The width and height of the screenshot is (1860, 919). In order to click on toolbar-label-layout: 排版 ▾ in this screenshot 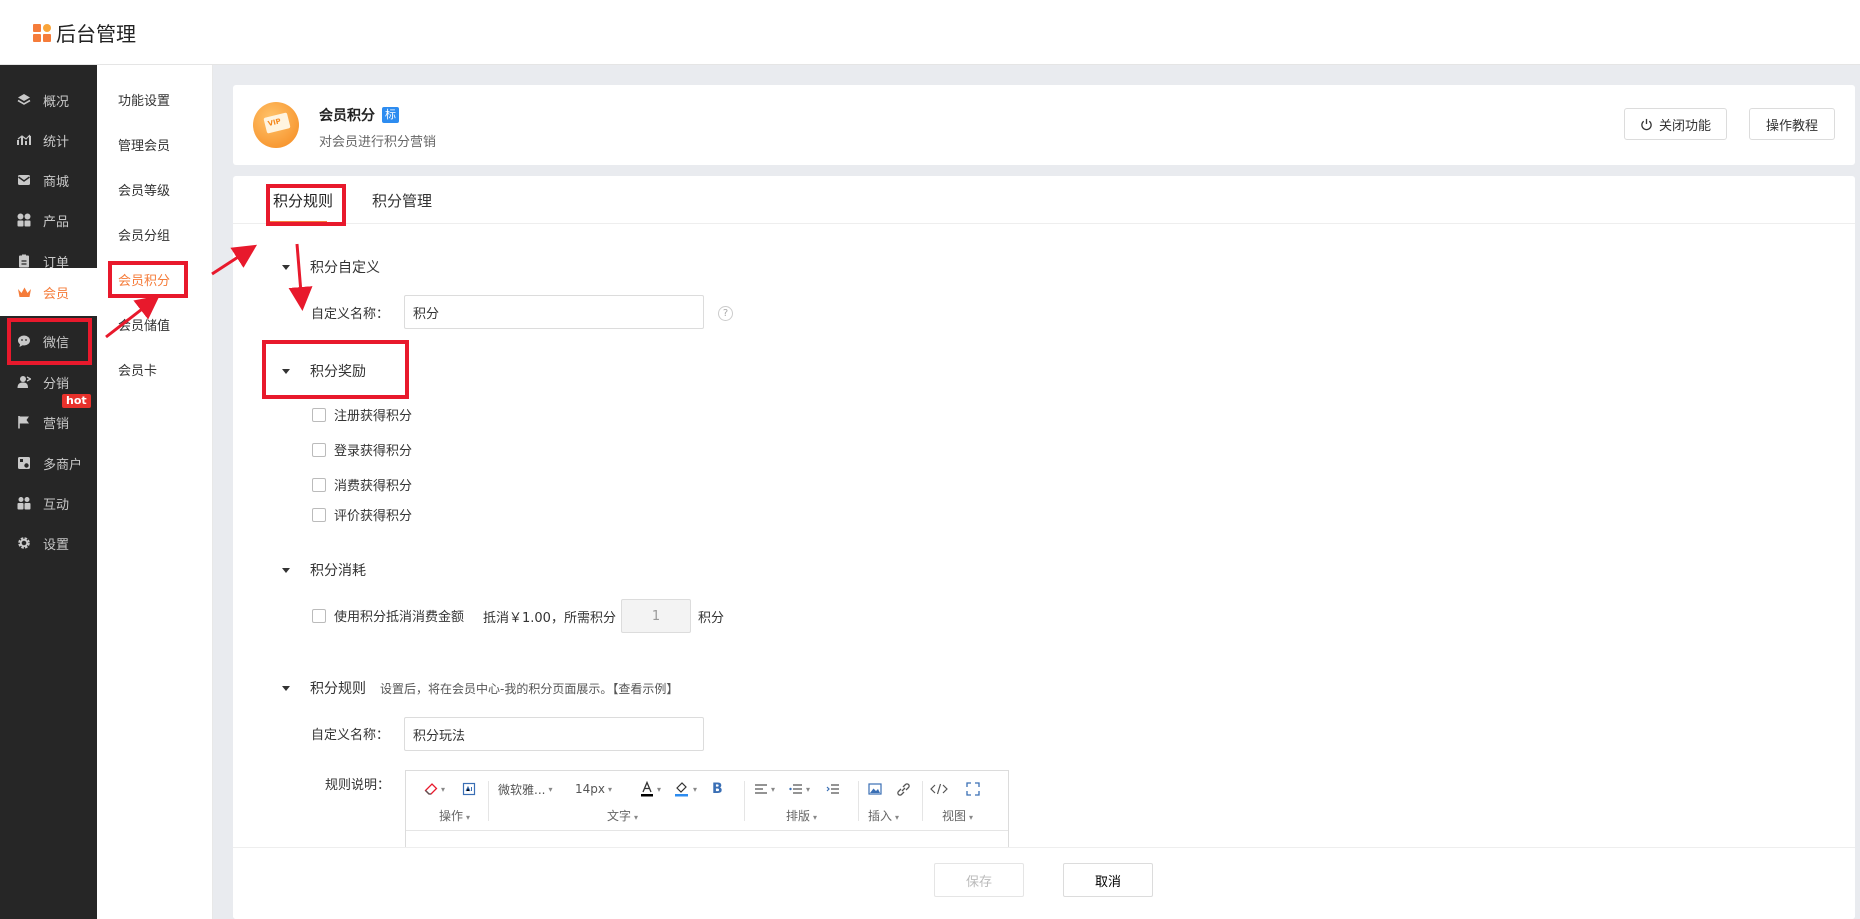, I will do `click(801, 815)`.